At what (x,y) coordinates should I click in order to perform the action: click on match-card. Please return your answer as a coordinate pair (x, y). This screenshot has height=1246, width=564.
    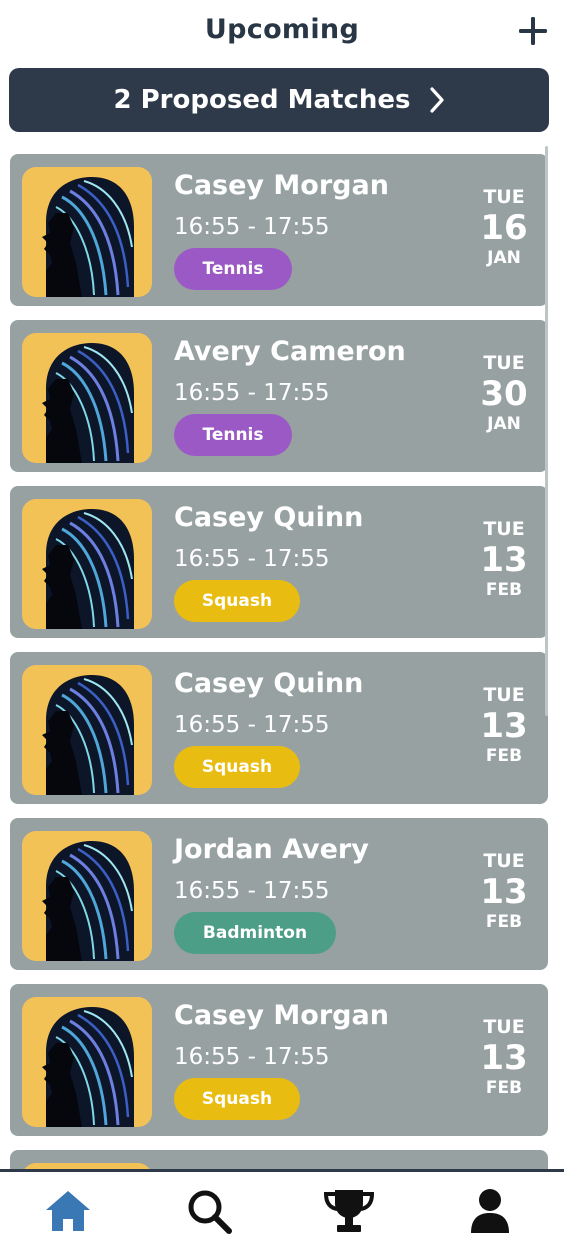
    Looking at the image, I should click on (279, 1159).